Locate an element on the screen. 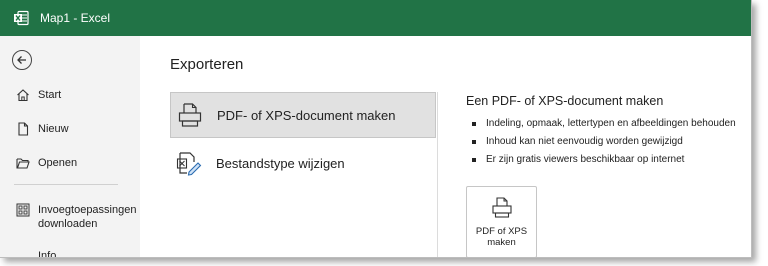 This screenshot has height=266, width=768. sidebar-item-label: Nieuw is located at coordinates (53, 129).